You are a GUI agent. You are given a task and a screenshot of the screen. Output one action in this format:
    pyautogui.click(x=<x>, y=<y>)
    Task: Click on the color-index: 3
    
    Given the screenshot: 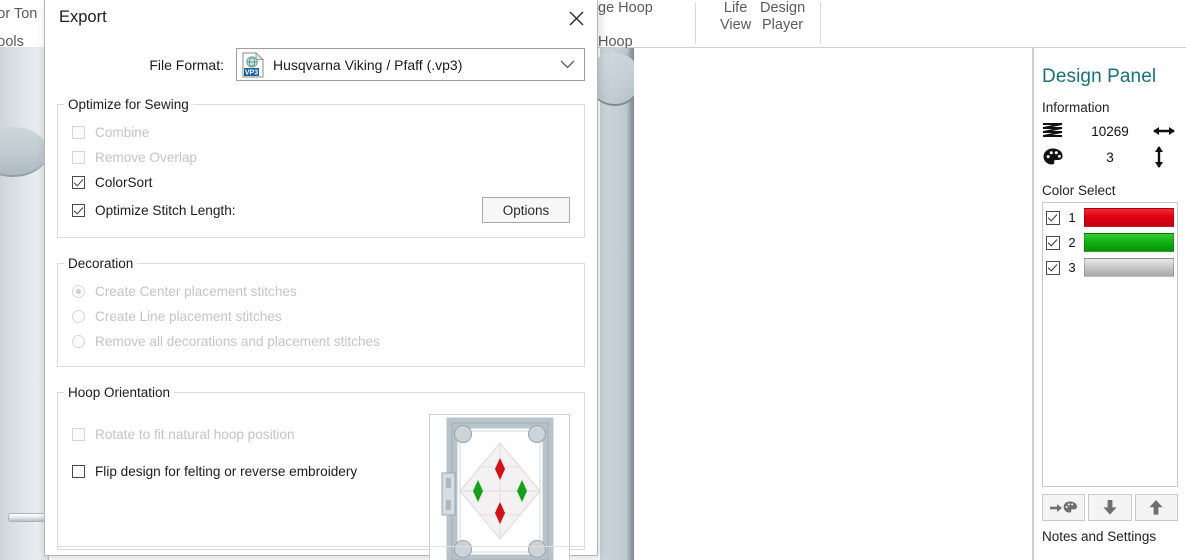 What is the action you would take?
    pyautogui.click(x=1072, y=267)
    